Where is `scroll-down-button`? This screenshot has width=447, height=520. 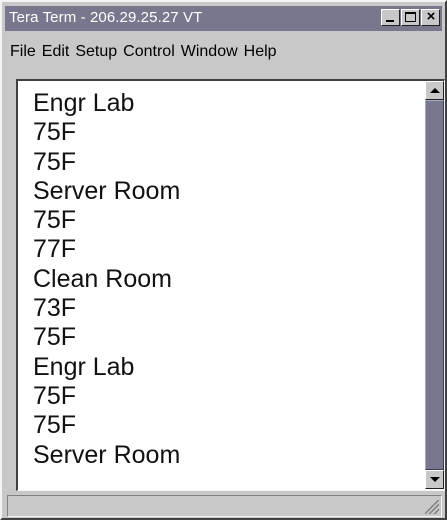
scroll-down-button is located at coordinates (434, 479).